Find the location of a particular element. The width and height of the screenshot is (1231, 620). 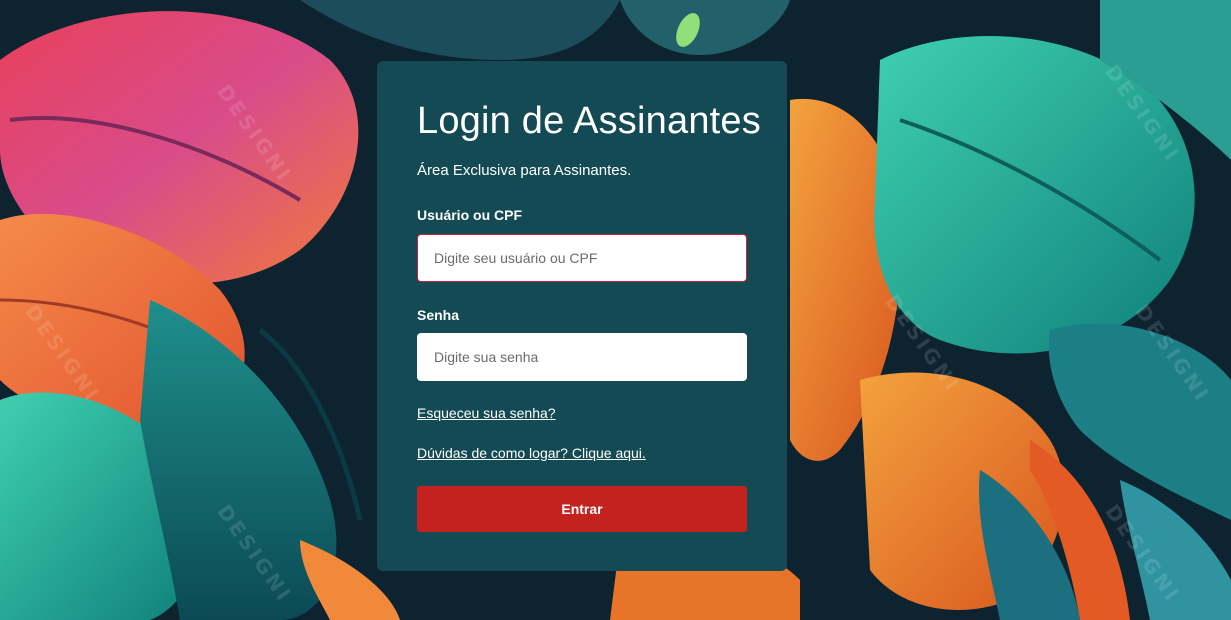

username-label: Usuário ou CPF is located at coordinates (470, 215).